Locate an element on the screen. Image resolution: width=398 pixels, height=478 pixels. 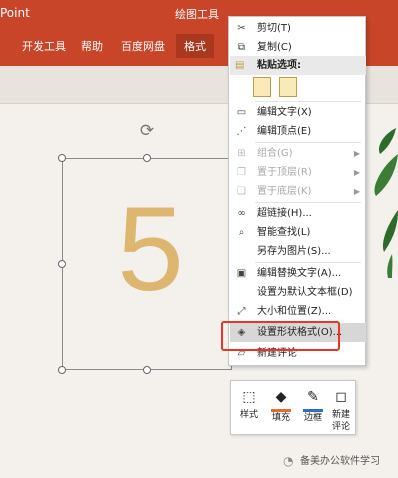
resize-handle-left is located at coordinates (62, 264).